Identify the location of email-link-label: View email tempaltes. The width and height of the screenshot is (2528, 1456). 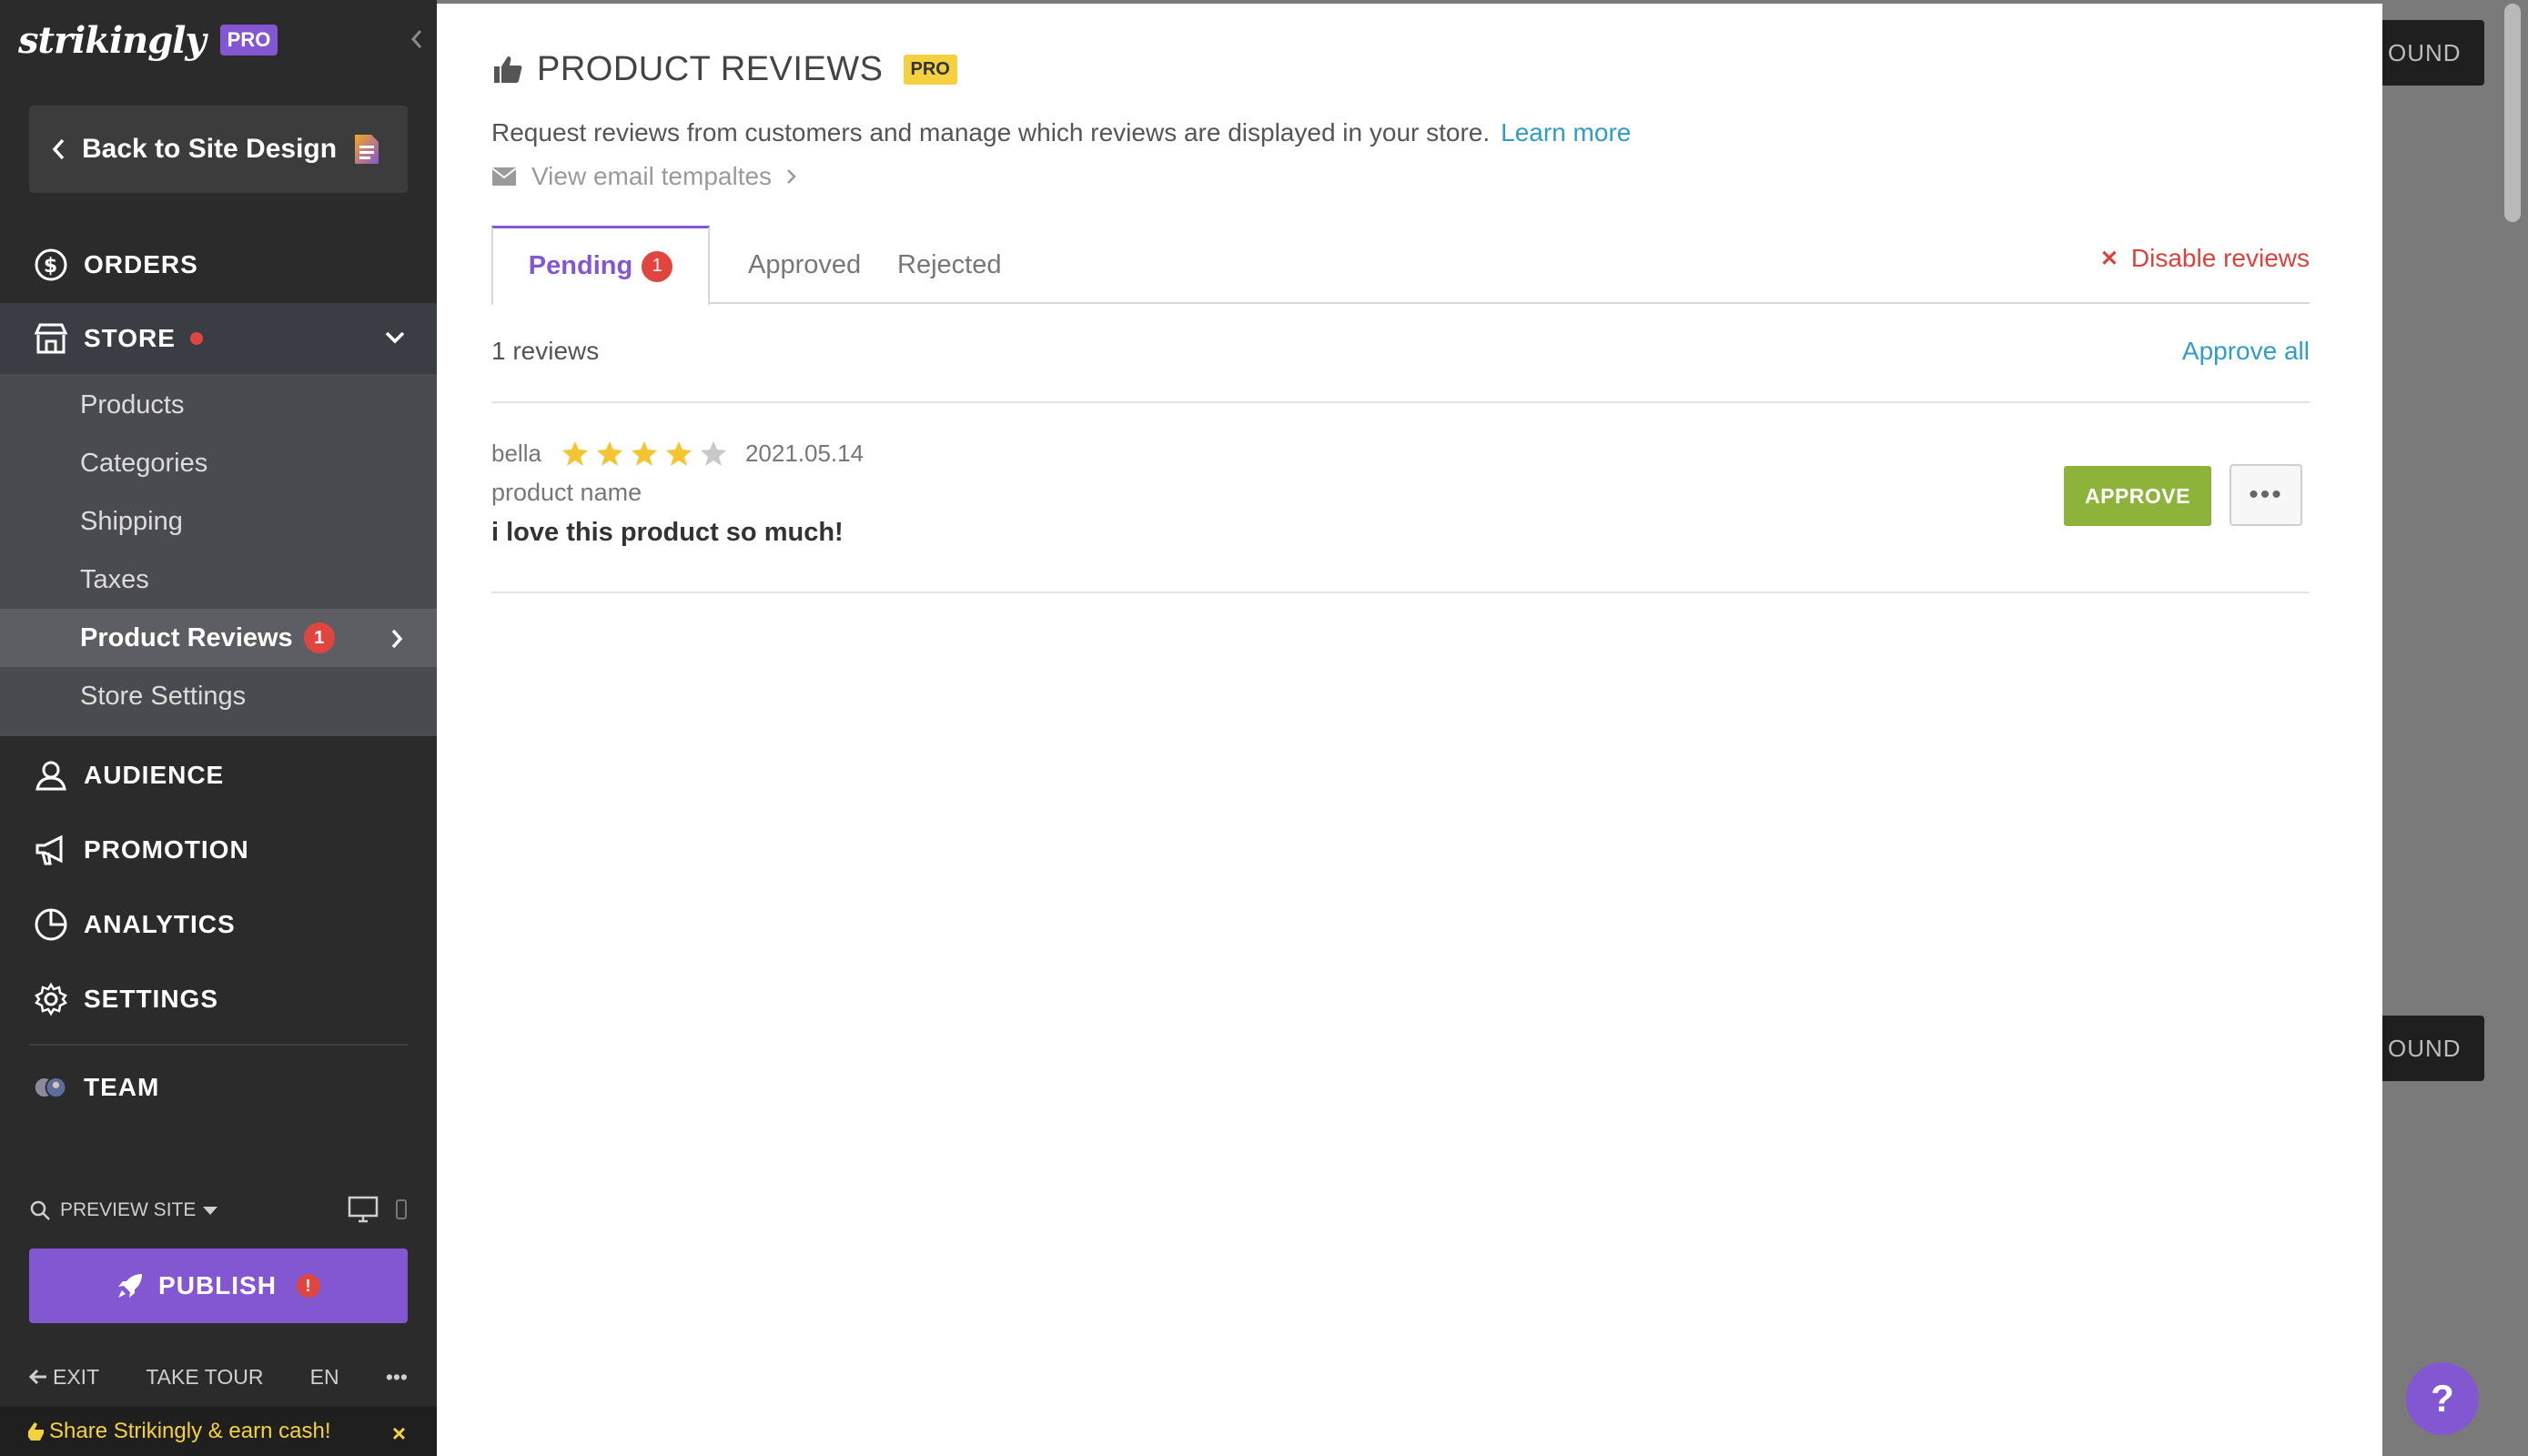
(652, 176).